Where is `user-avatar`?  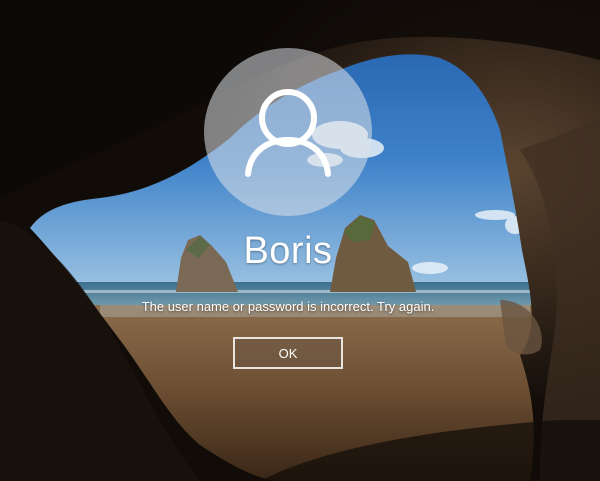
user-avatar is located at coordinates (288, 132).